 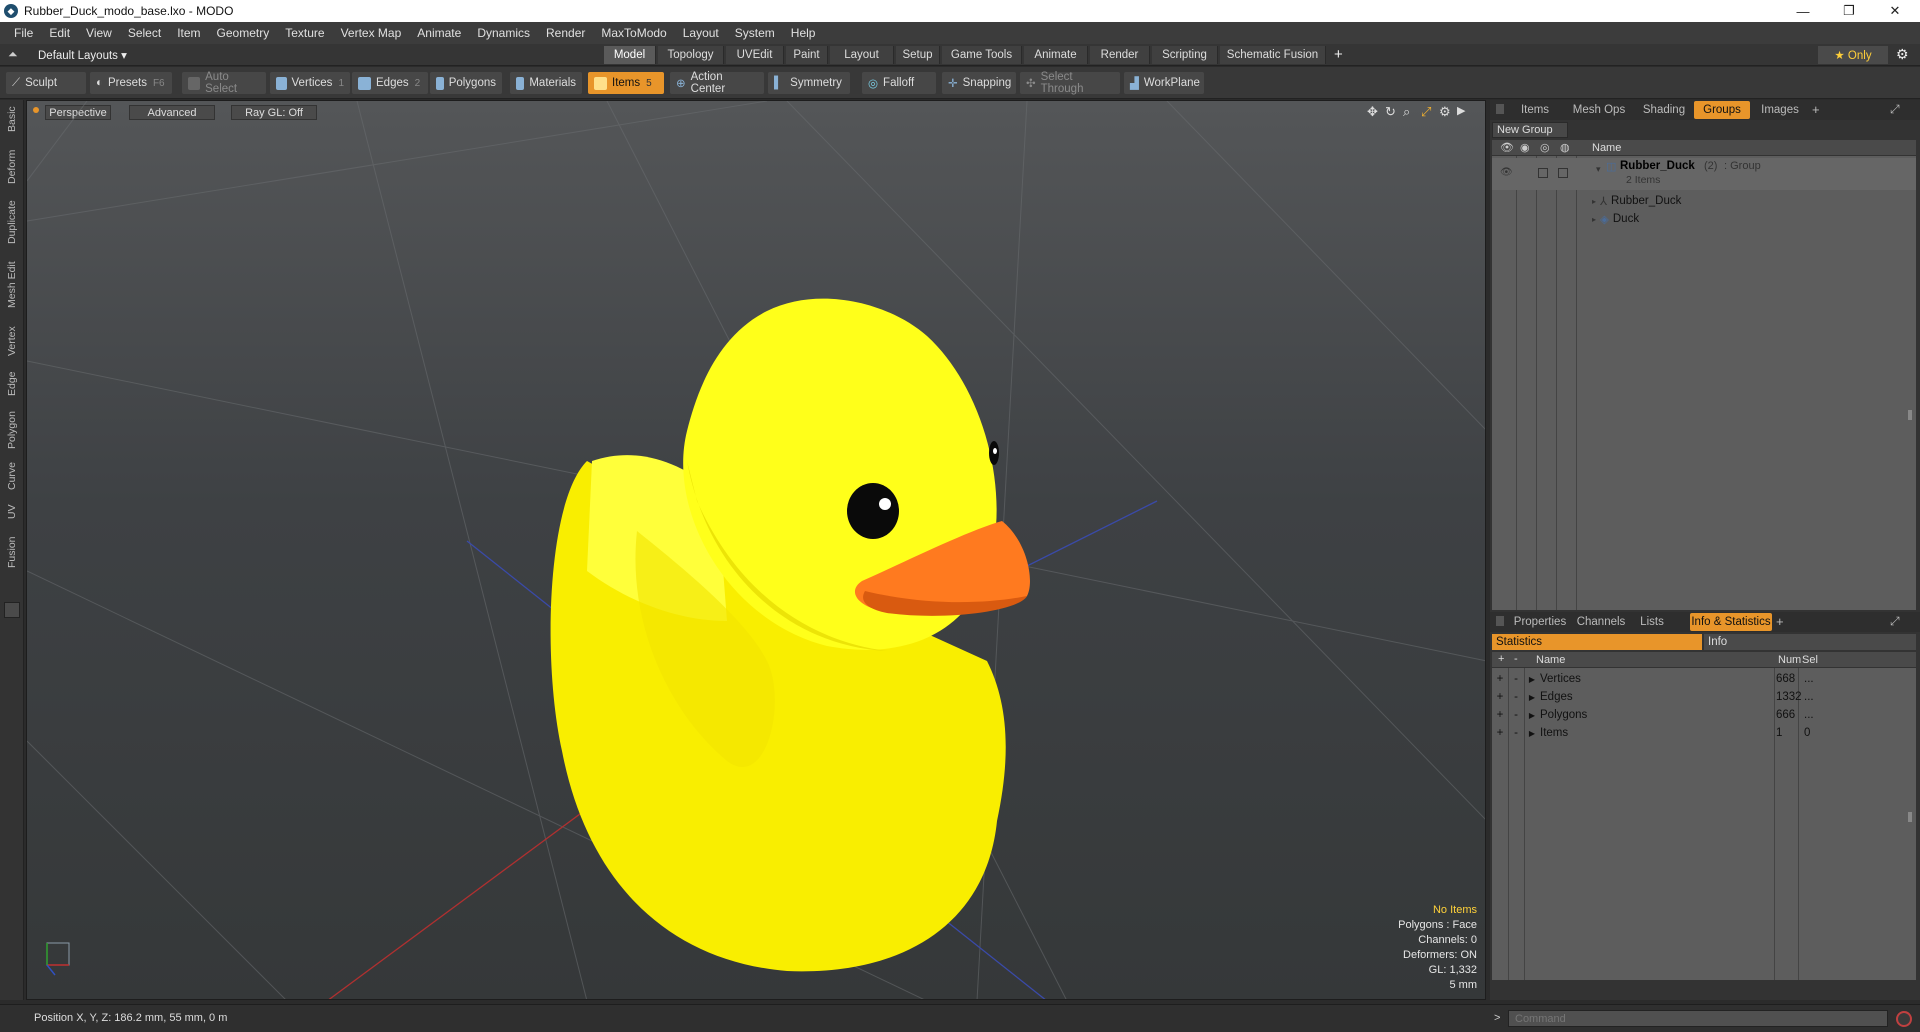 What do you see at coordinates (1601, 622) in the screenshot?
I see `tab-channels: Channels` at bounding box center [1601, 622].